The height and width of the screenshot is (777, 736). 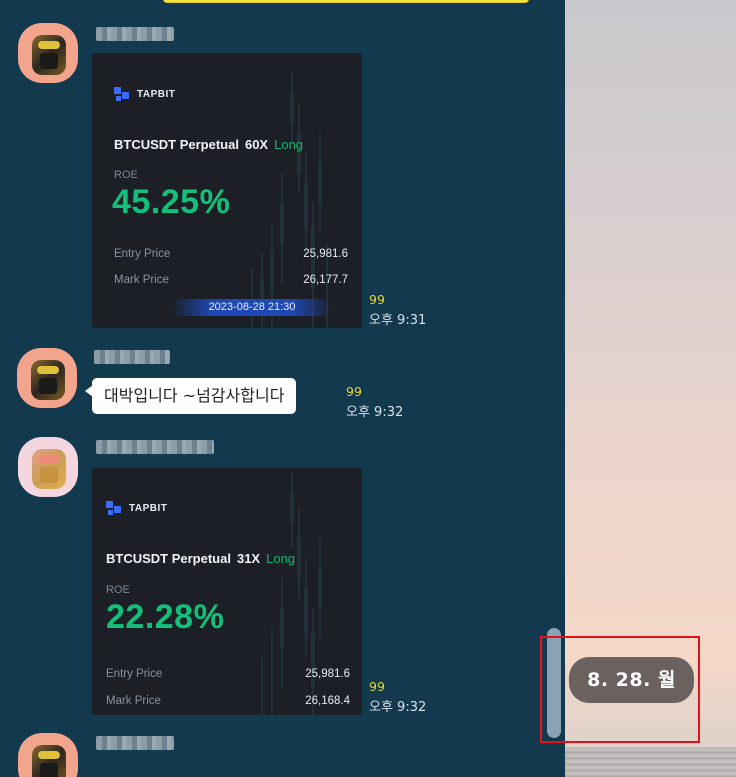 What do you see at coordinates (252, 307) in the screenshot?
I see `card-timestamp: 2023-08-28 21:30` at bounding box center [252, 307].